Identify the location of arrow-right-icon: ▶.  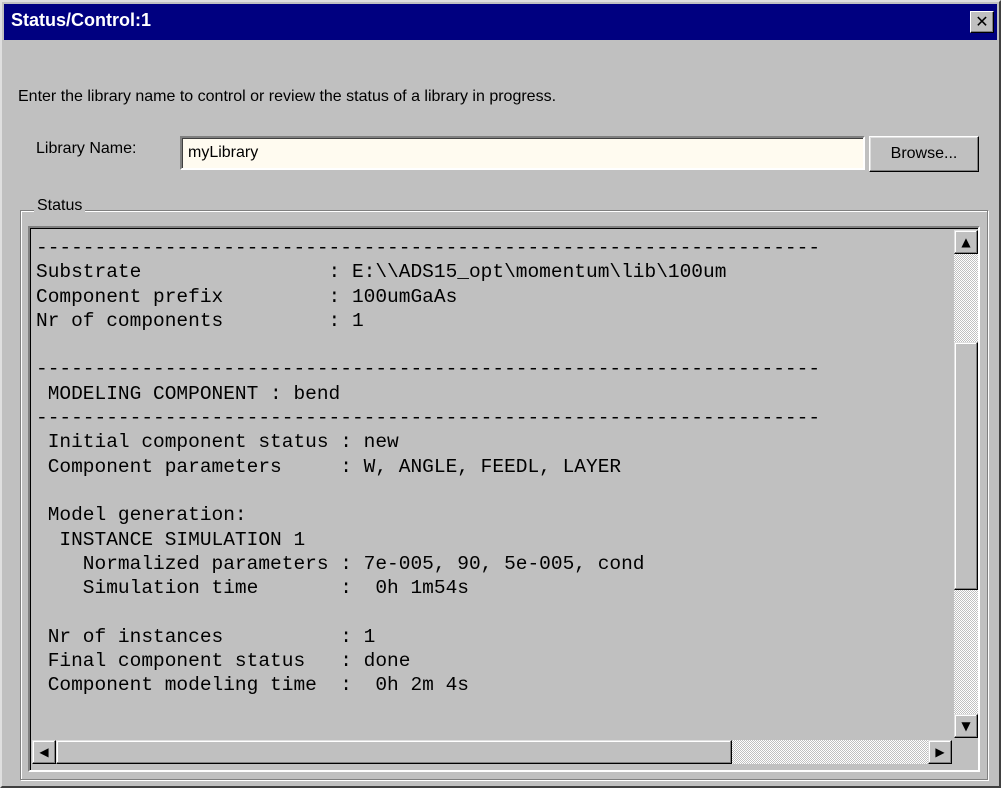
(940, 752).